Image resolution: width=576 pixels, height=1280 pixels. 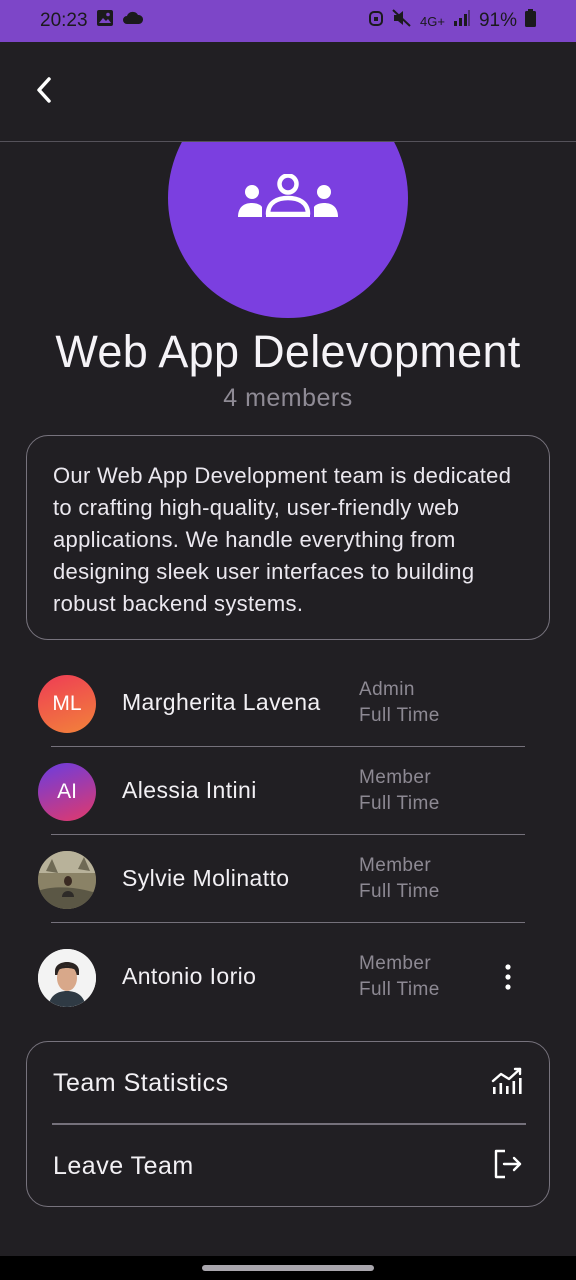 I want to click on team-title: Web App Delevopment, so click(x=288, y=351).